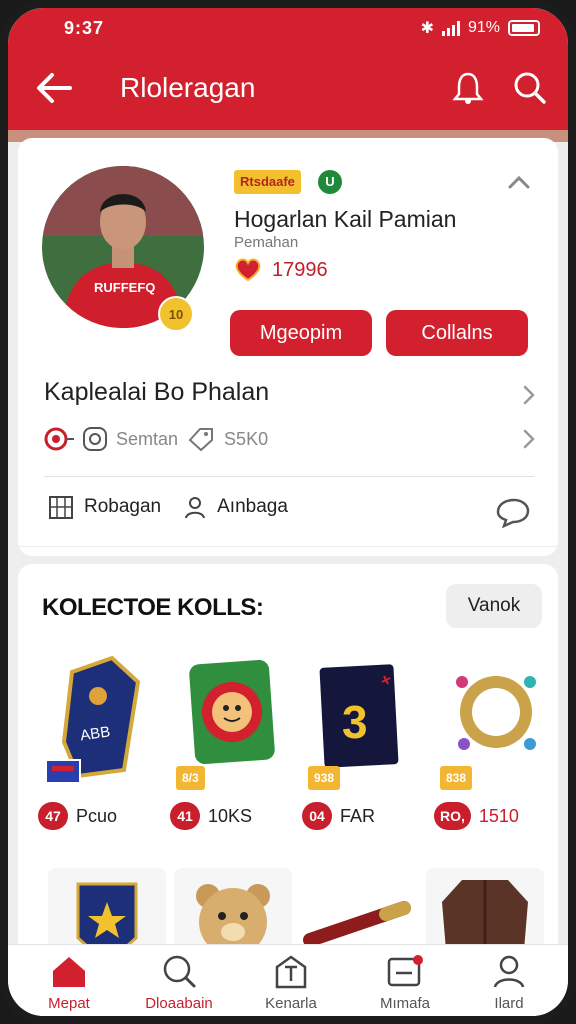 The height and width of the screenshot is (1024, 576). Describe the element at coordinates (324, 778) in the screenshot. I see `item-price-badge: 938` at that location.